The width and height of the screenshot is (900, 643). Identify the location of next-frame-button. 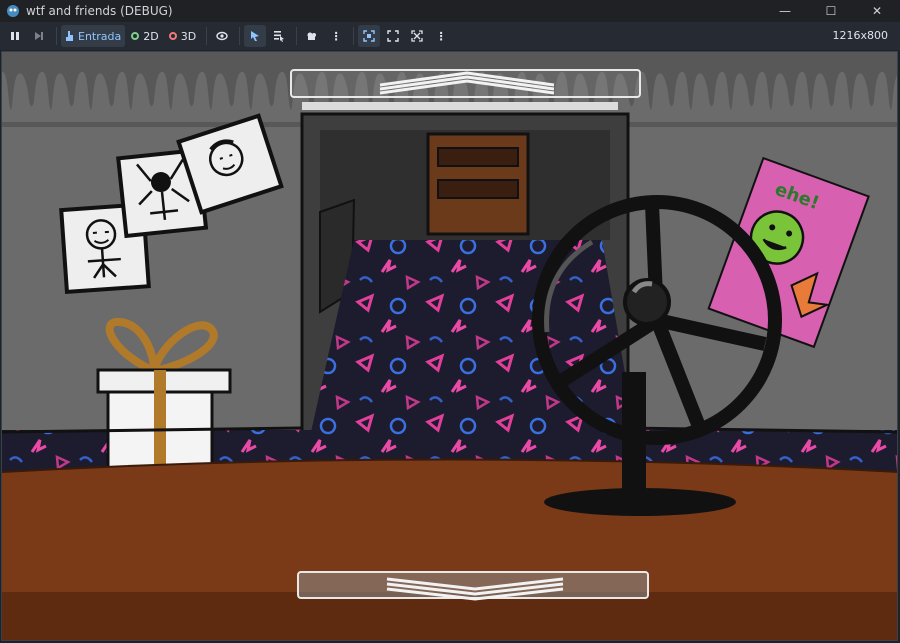
(39, 36).